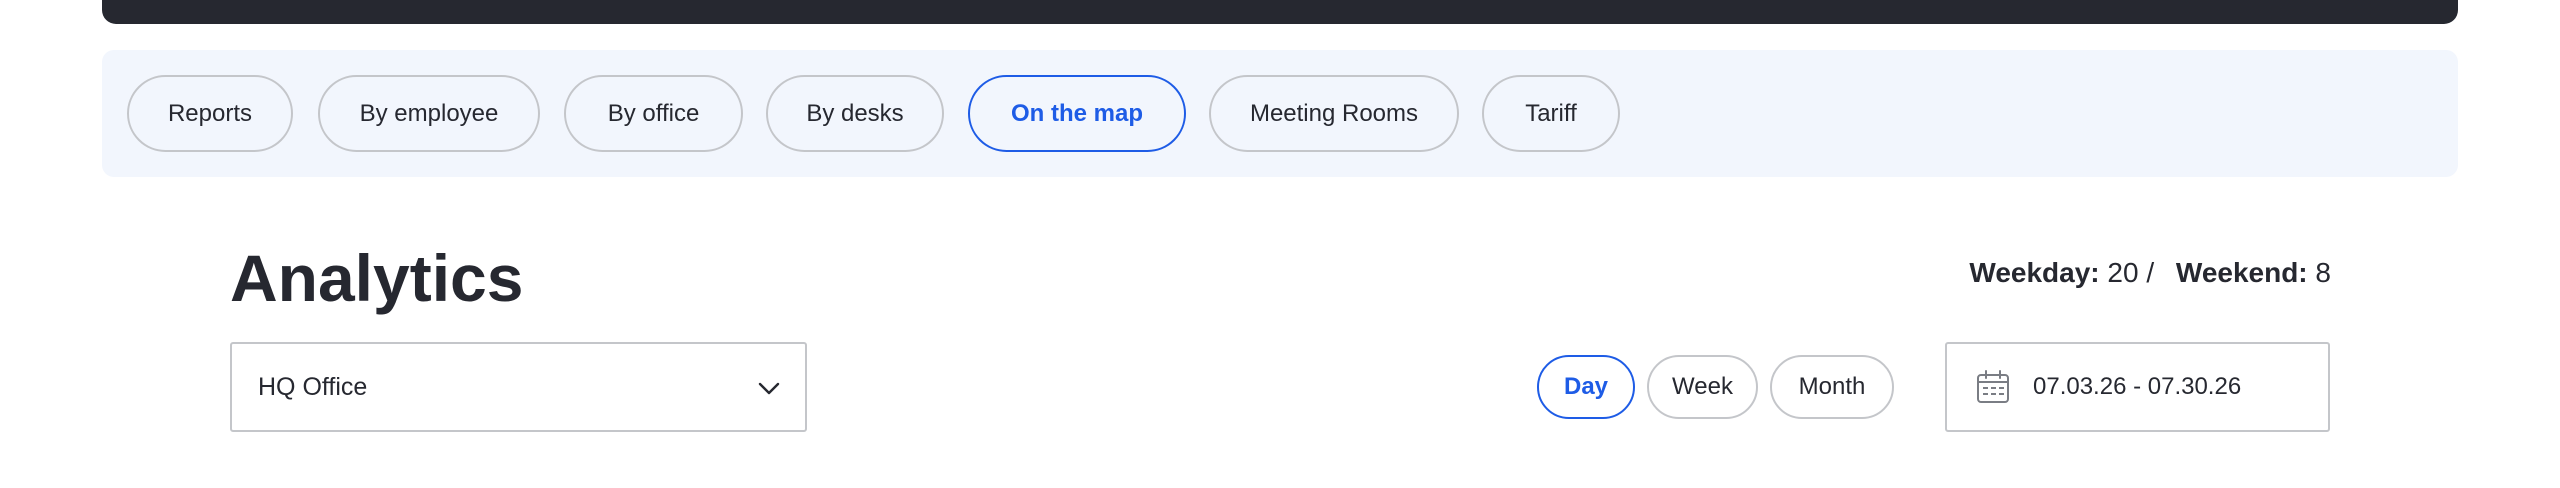 The width and height of the screenshot is (2560, 488). What do you see at coordinates (1586, 387) in the screenshot?
I see `period-day-button: Day` at bounding box center [1586, 387].